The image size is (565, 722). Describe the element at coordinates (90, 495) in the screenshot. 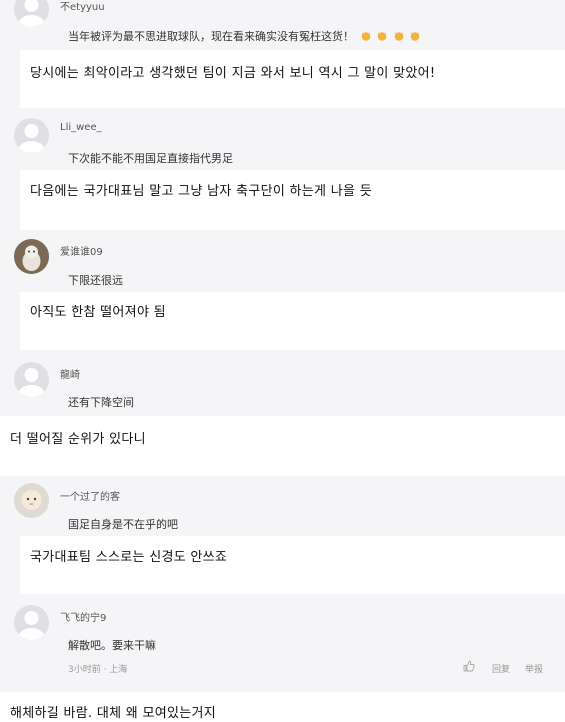

I see `comment-username: 一个过了的客` at that location.